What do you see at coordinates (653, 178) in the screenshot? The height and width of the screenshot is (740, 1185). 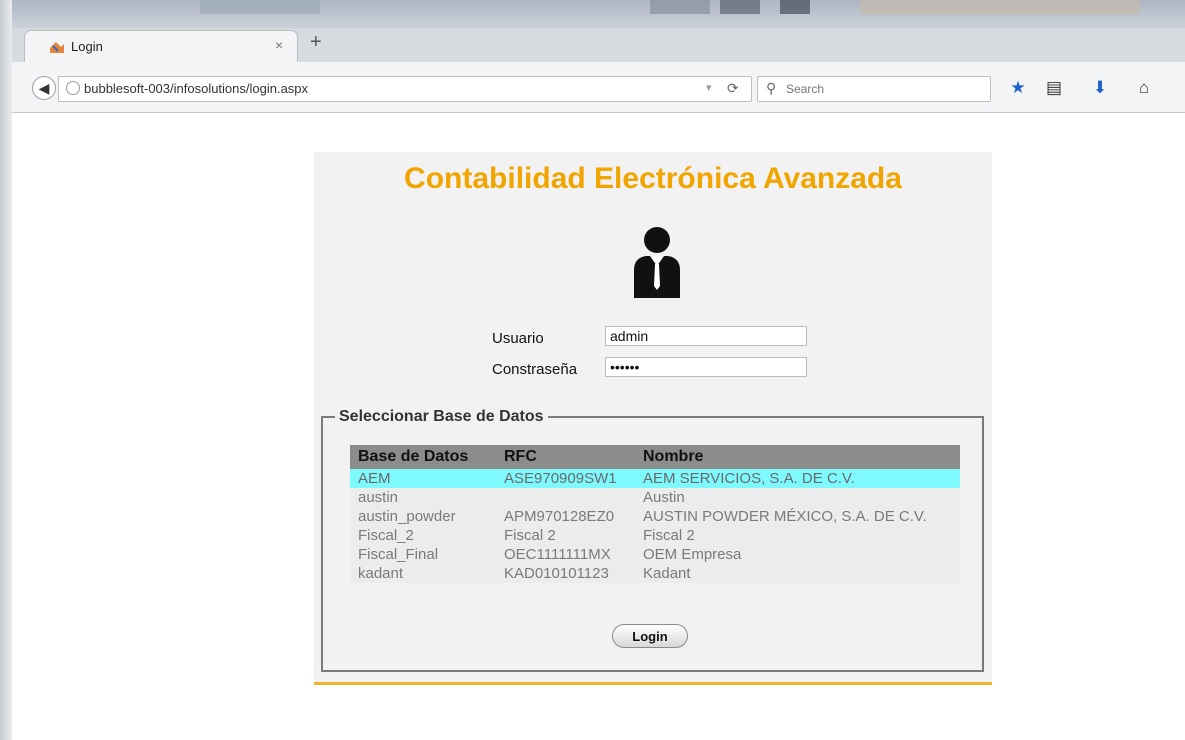 I see `page-title: Contabilidad Electrónica Avanzada` at bounding box center [653, 178].